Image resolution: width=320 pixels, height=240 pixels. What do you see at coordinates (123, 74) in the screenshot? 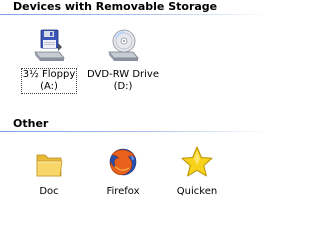
I see `dvd-label-name: DVD-RW Drive` at bounding box center [123, 74].